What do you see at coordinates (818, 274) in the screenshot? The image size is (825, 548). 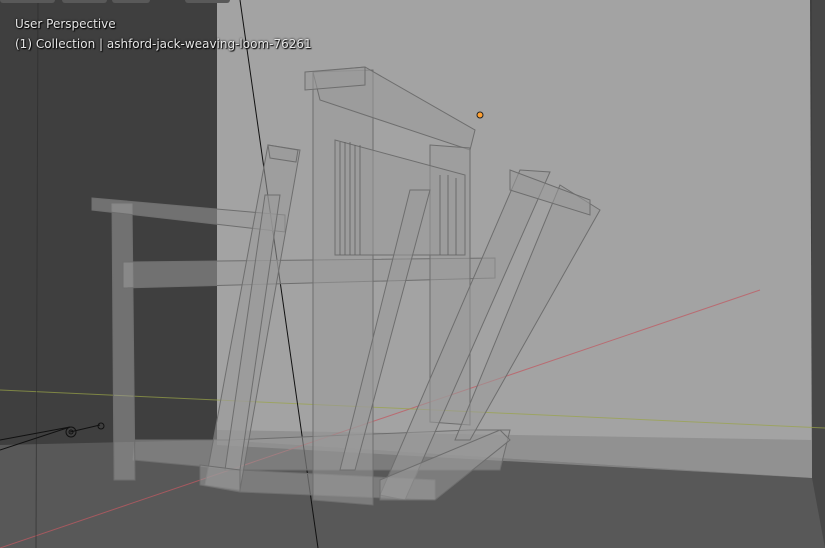 I see `right-edge` at bounding box center [818, 274].